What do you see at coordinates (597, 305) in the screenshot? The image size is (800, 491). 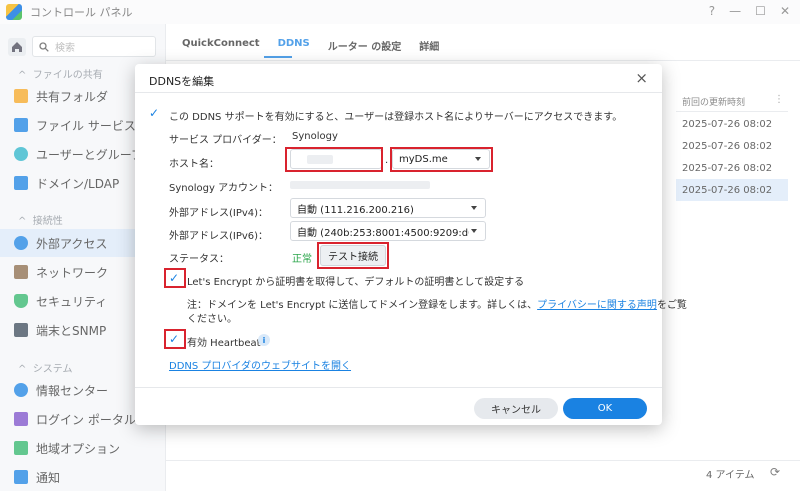 I see `privacy-statement-link: プライバシーに関する声明` at bounding box center [597, 305].